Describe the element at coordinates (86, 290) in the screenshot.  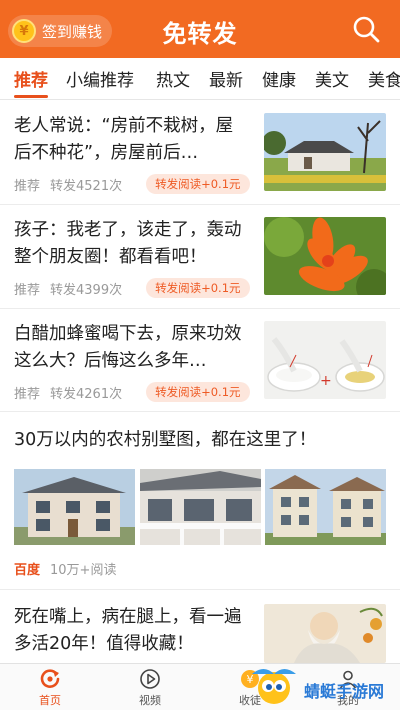
I see `article-share-count: 转发4399次` at that location.